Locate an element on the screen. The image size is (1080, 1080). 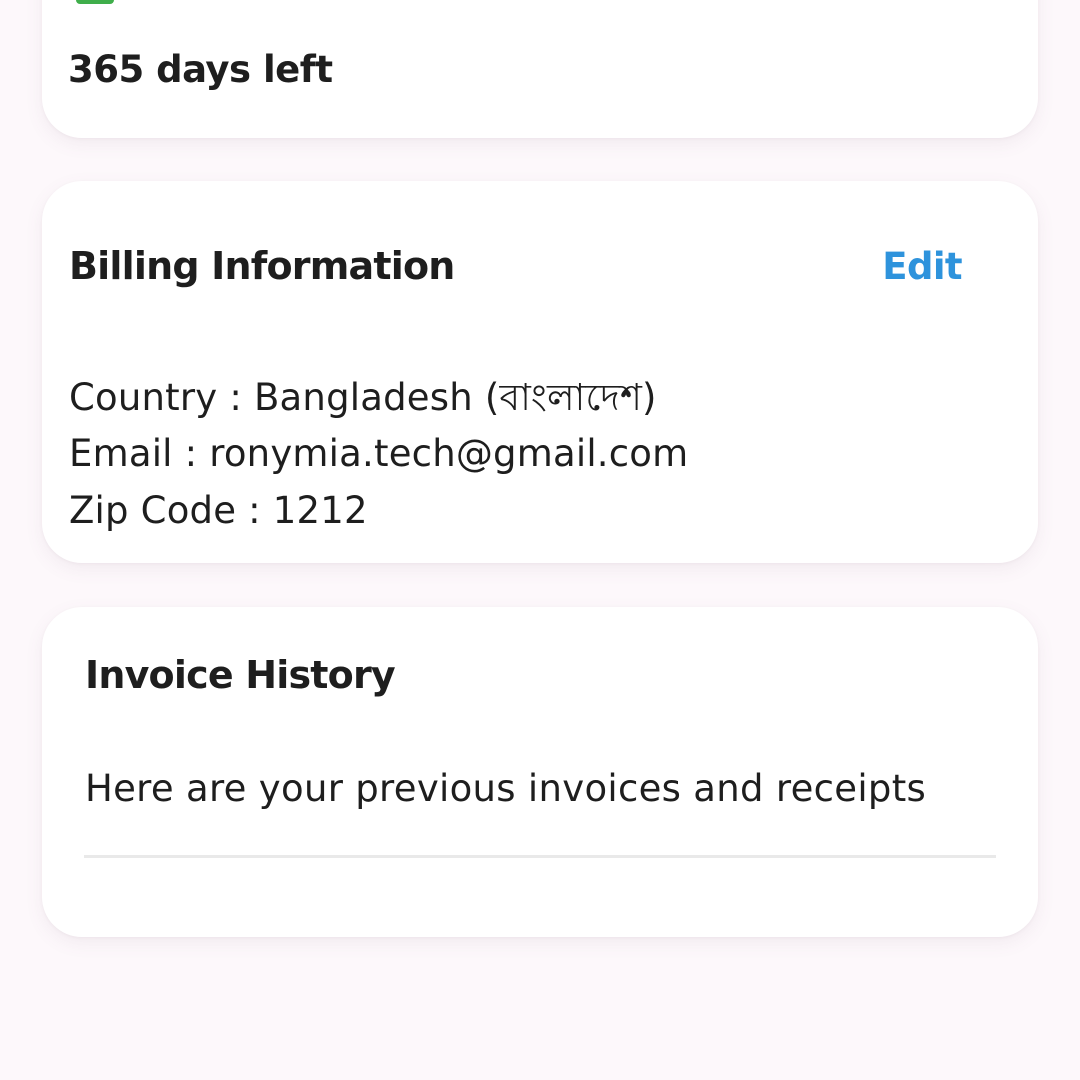
days-left-text: 365 days left is located at coordinates (200, 69).